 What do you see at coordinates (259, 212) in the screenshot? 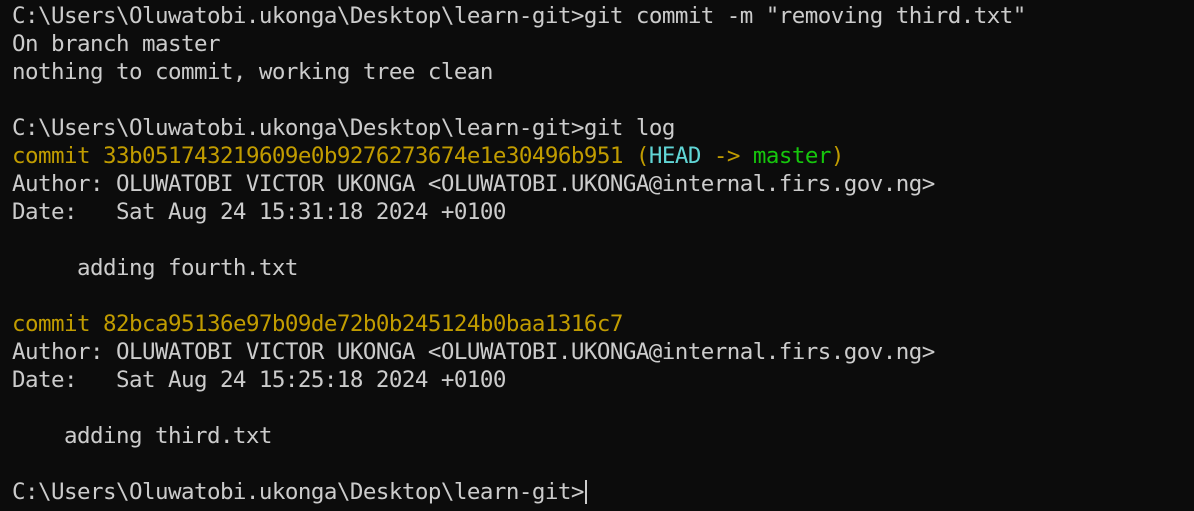
I see `date-line: Date: Sat Aug 24 15:31:18 2024 +0100` at bounding box center [259, 212].